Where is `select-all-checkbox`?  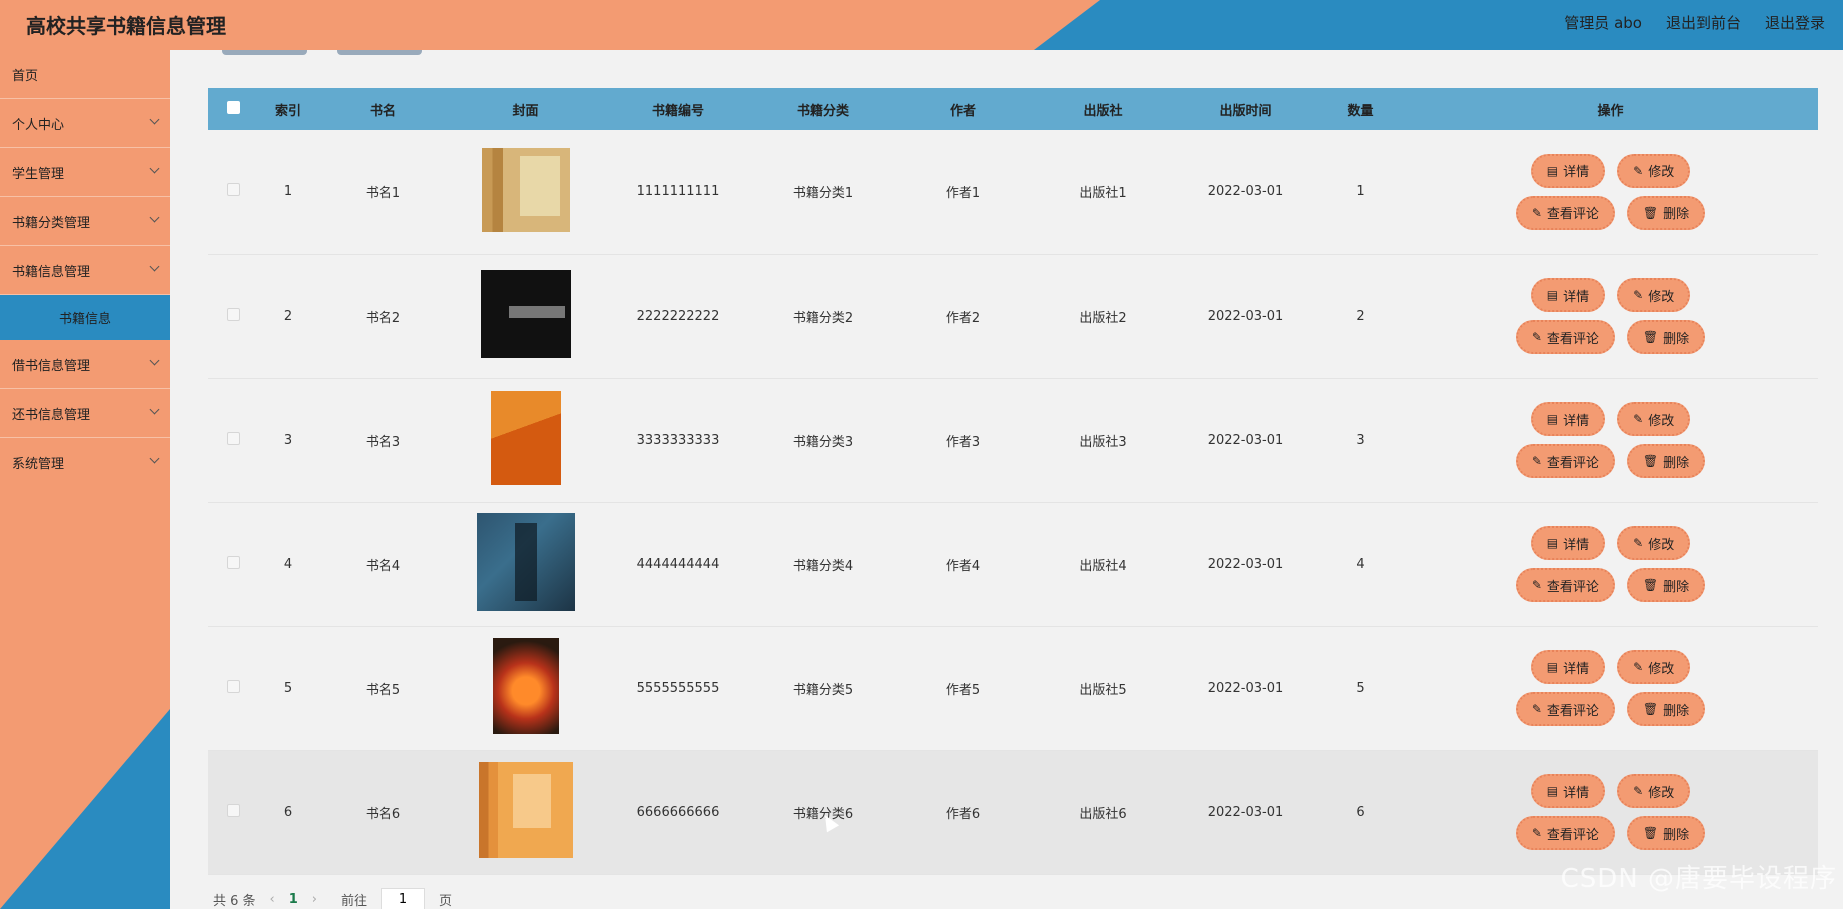 select-all-checkbox is located at coordinates (233, 107).